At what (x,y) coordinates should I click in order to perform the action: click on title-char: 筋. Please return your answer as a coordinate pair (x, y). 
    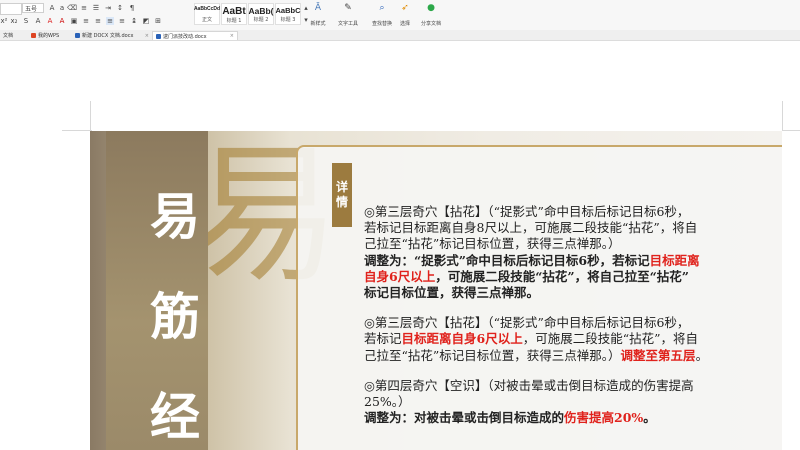
    Looking at the image, I should click on (175, 316).